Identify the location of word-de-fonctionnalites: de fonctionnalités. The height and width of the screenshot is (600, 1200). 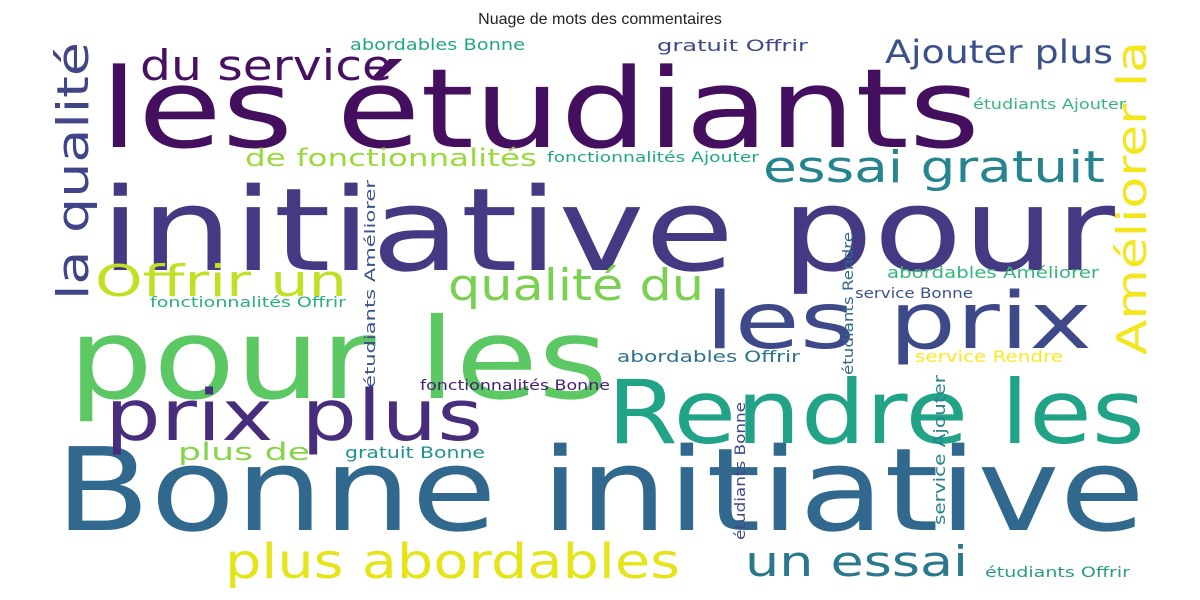
(391, 158).